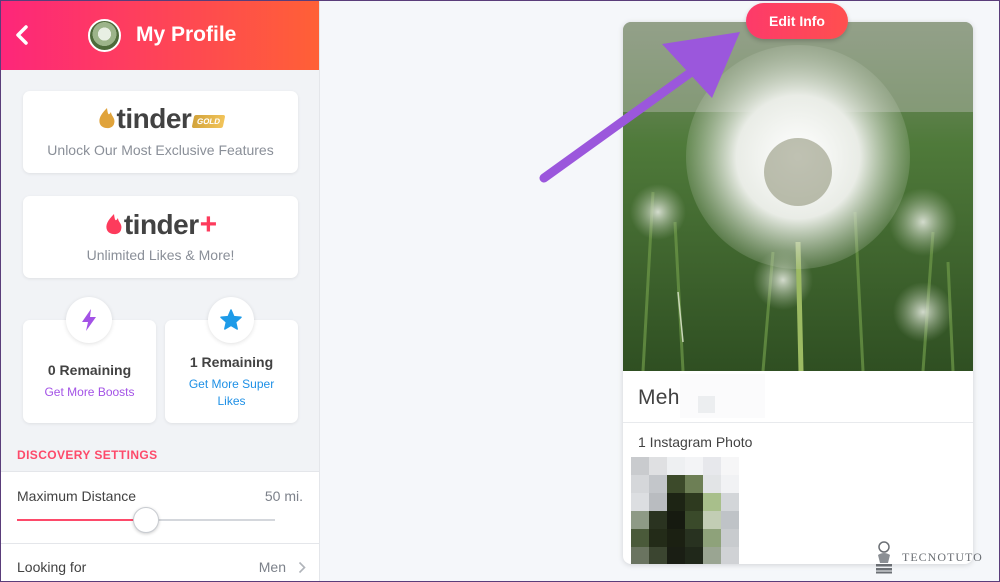 The image size is (1000, 582). I want to click on super-like-icon-circle, so click(231, 320).